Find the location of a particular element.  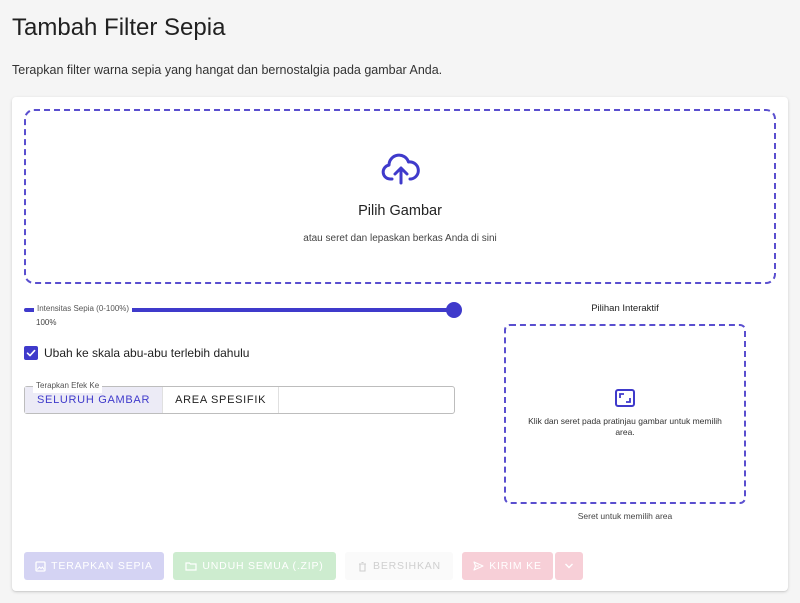

send-icon is located at coordinates (478, 566).